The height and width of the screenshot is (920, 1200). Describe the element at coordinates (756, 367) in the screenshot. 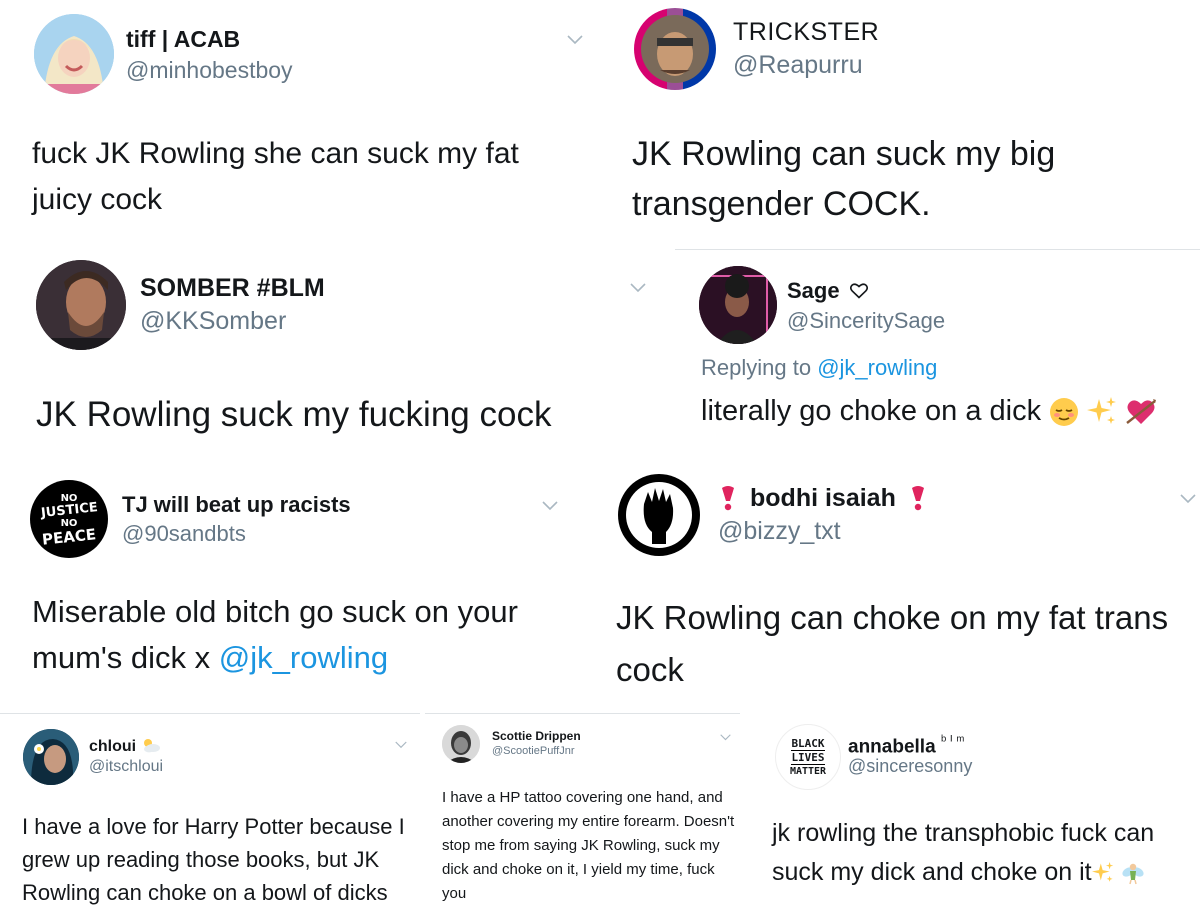

I see `reply-prefix: Replying to` at that location.